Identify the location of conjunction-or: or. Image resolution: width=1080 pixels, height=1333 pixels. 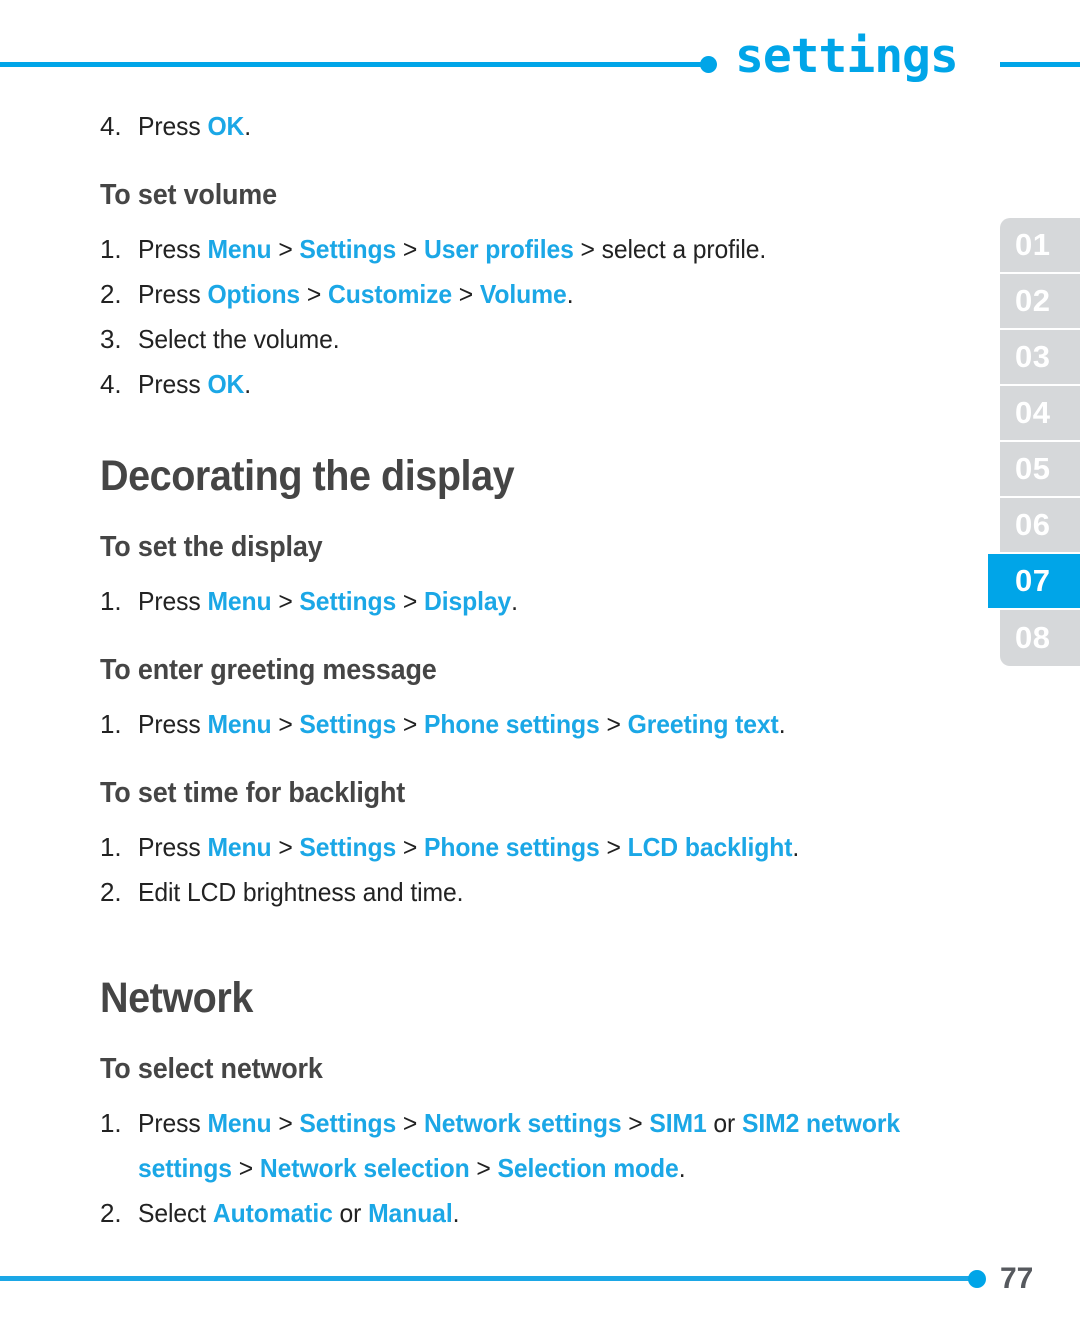
(350, 1213).